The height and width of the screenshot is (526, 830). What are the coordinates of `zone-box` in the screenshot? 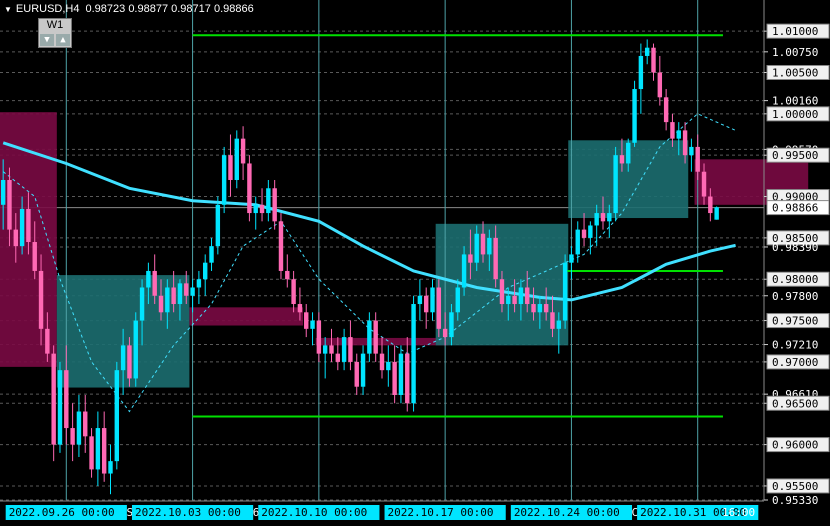 It's located at (246, 316).